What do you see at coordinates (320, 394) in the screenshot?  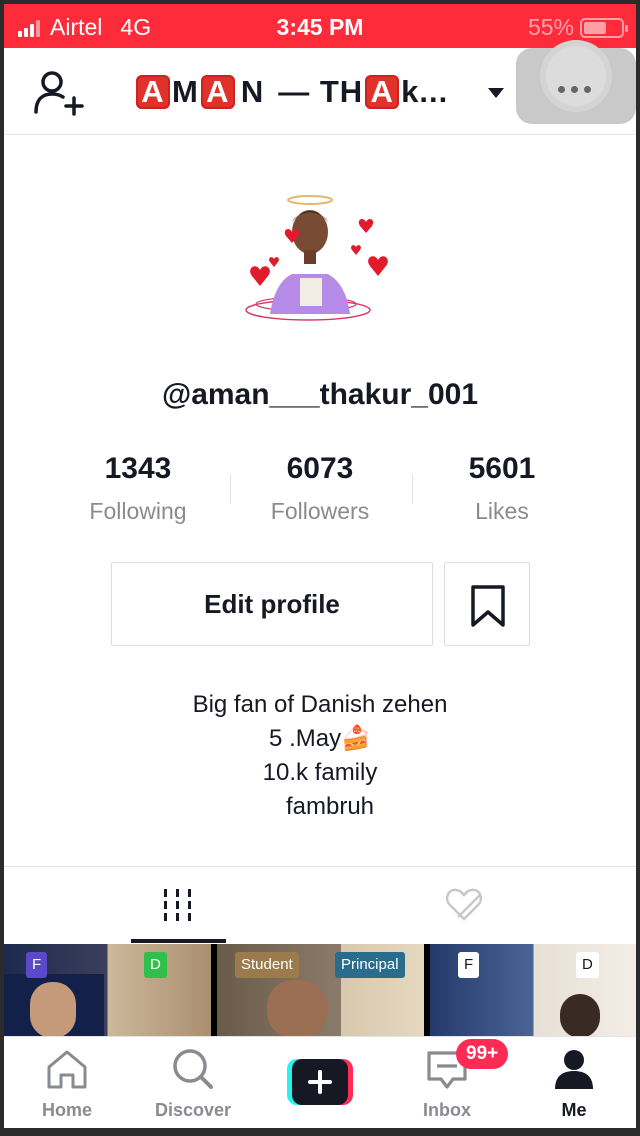 I see `username-handle: @aman___thakur_001` at bounding box center [320, 394].